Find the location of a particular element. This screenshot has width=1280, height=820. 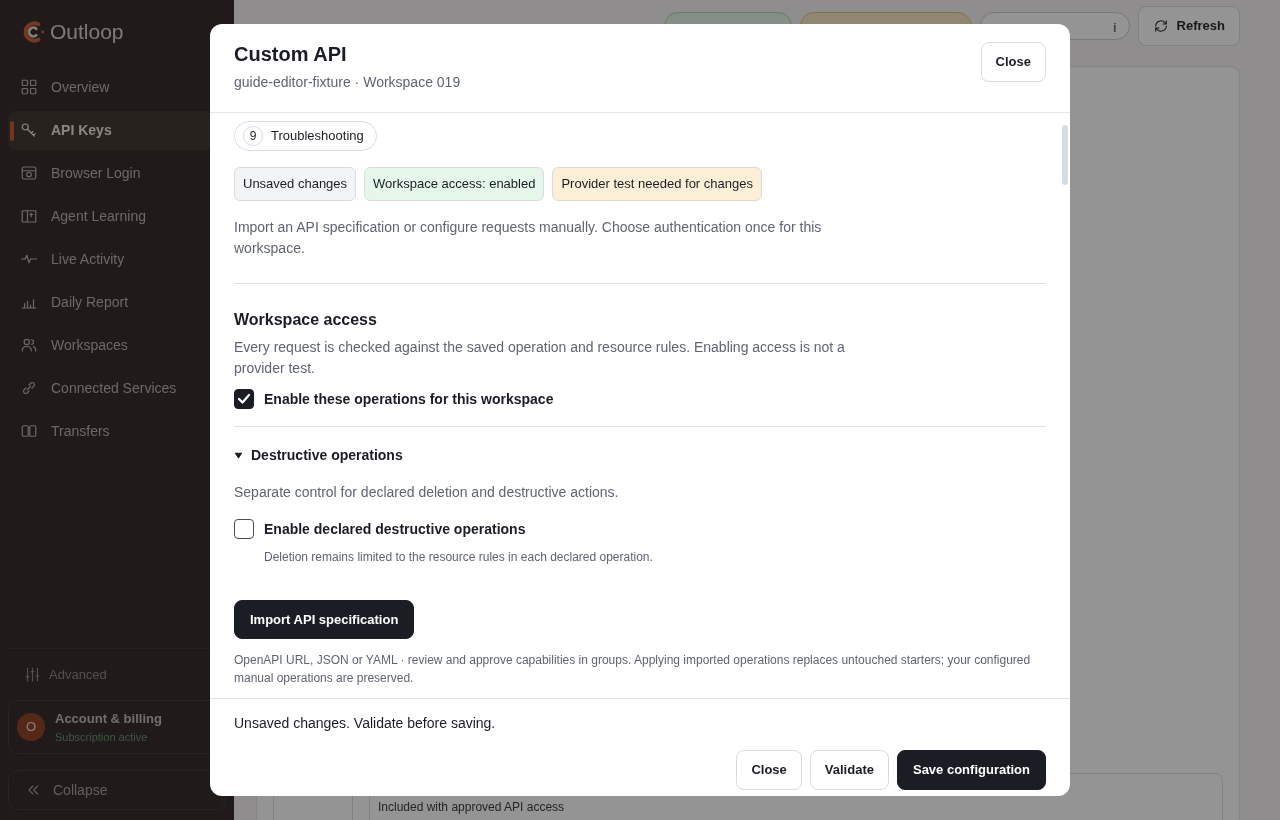

info-icon: i is located at coordinates (1114, 26).